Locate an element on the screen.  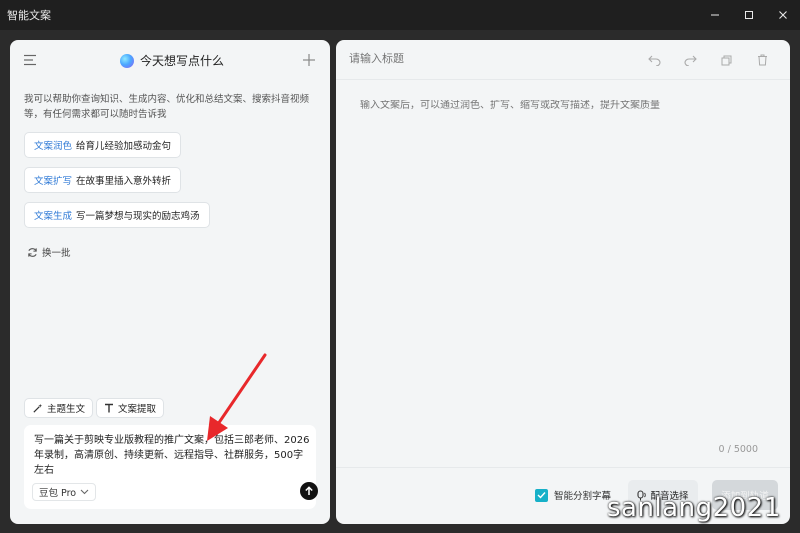
suggestion-chip: 文案润色 给育儿经验加感动金句 is located at coordinates (103, 145).